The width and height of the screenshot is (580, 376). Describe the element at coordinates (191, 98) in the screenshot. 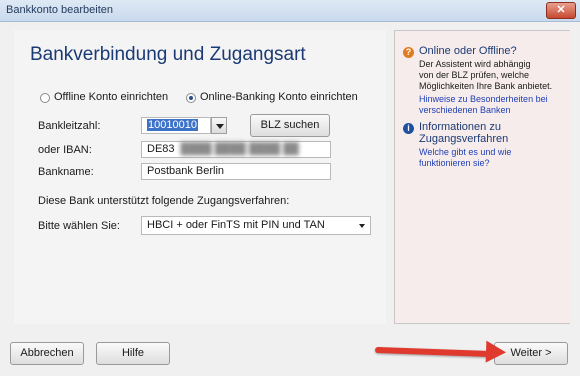

I see `radio-online` at that location.